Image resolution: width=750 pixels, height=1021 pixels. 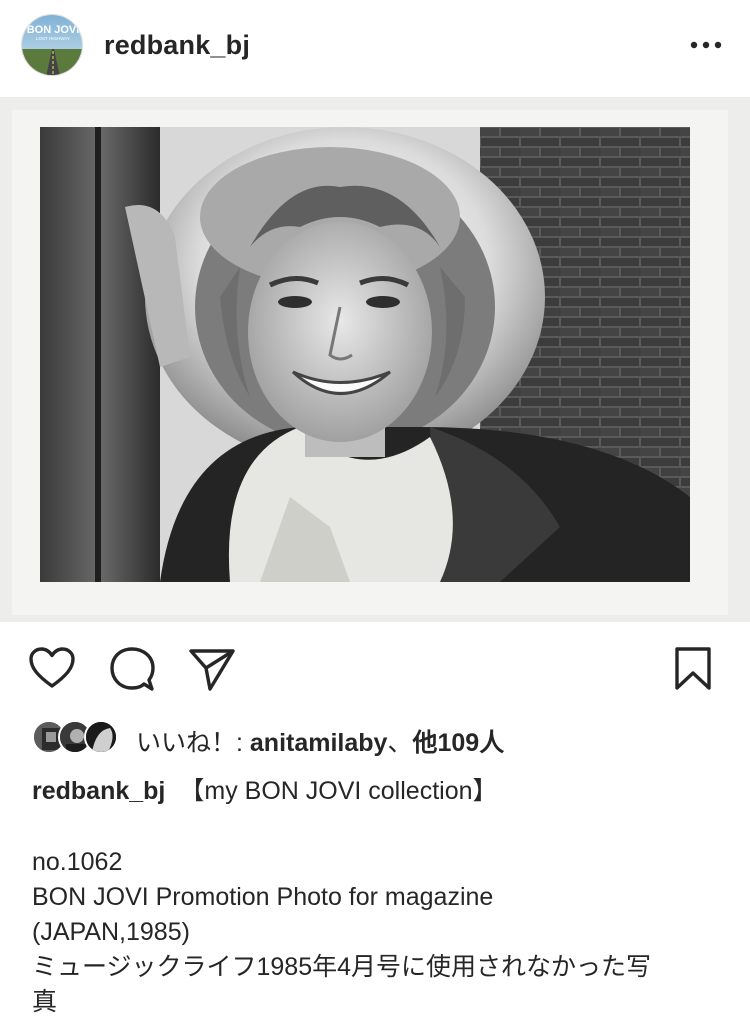 I want to click on likes-row: いいね！: anitamilaby、他109人, so click(x=382, y=737).